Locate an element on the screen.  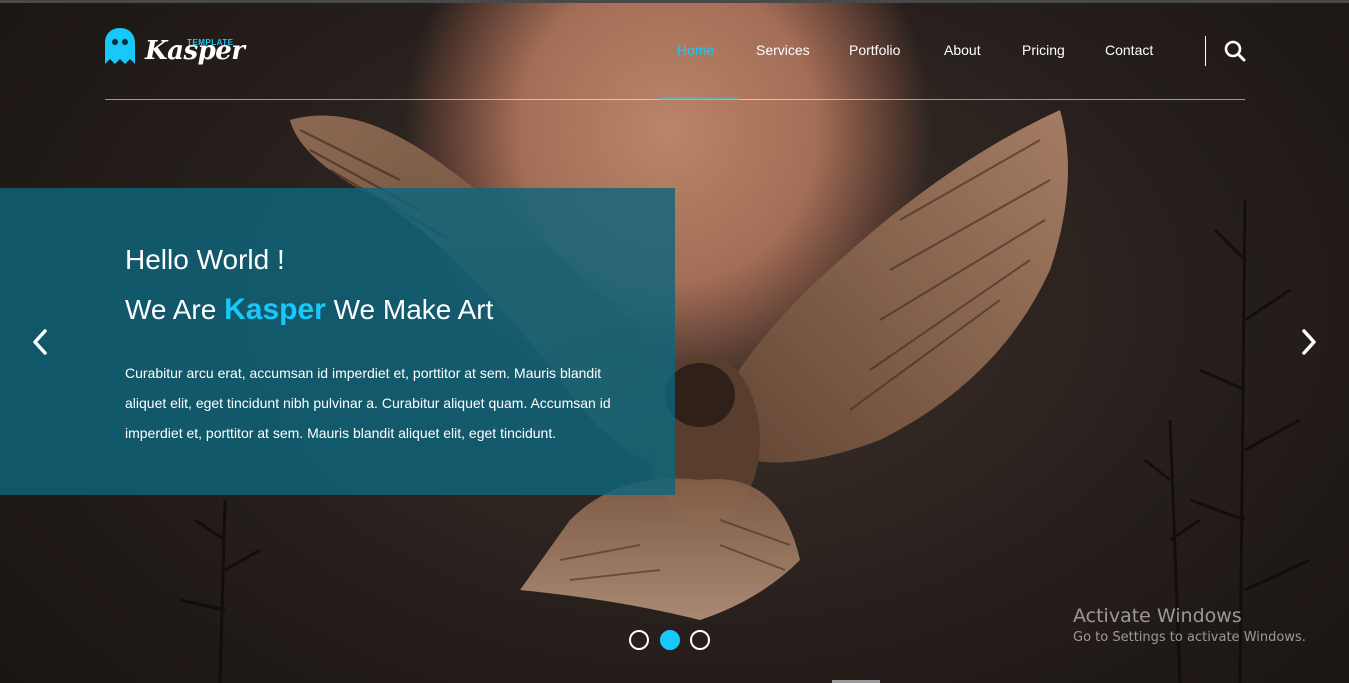
search-button is located at coordinates (1235, 51).